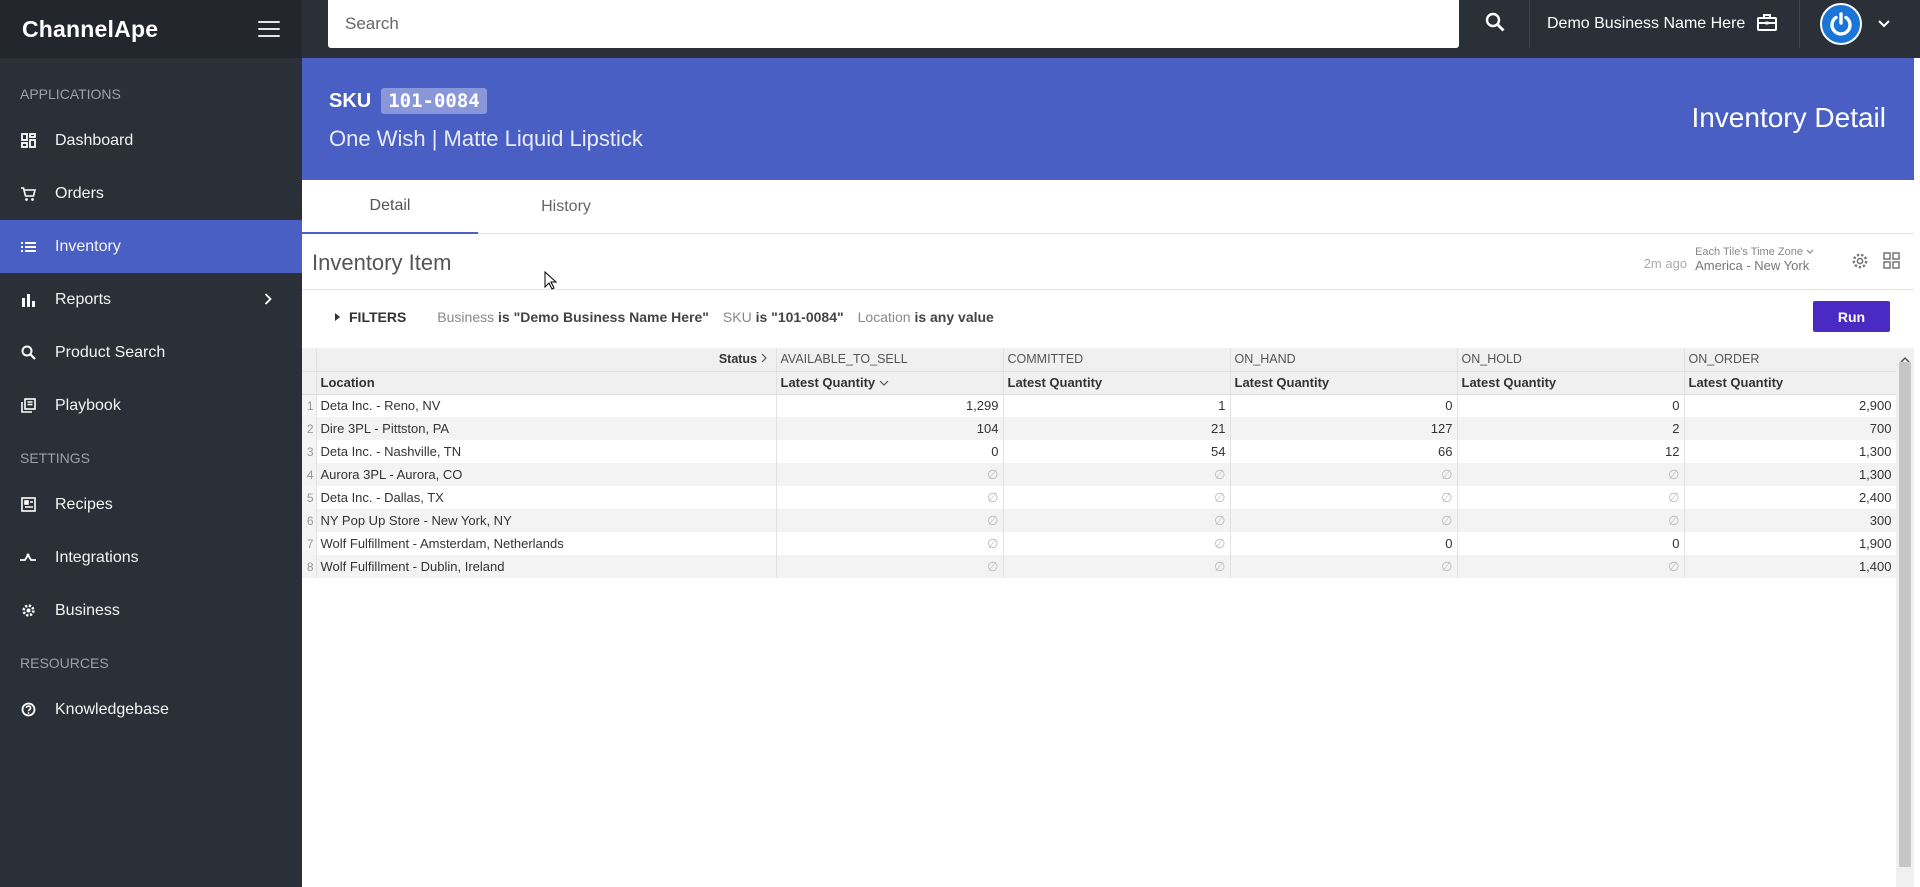  What do you see at coordinates (546, 451) in the screenshot?
I see `location-cell: Deta Inc. - Nashville, TN` at bounding box center [546, 451].